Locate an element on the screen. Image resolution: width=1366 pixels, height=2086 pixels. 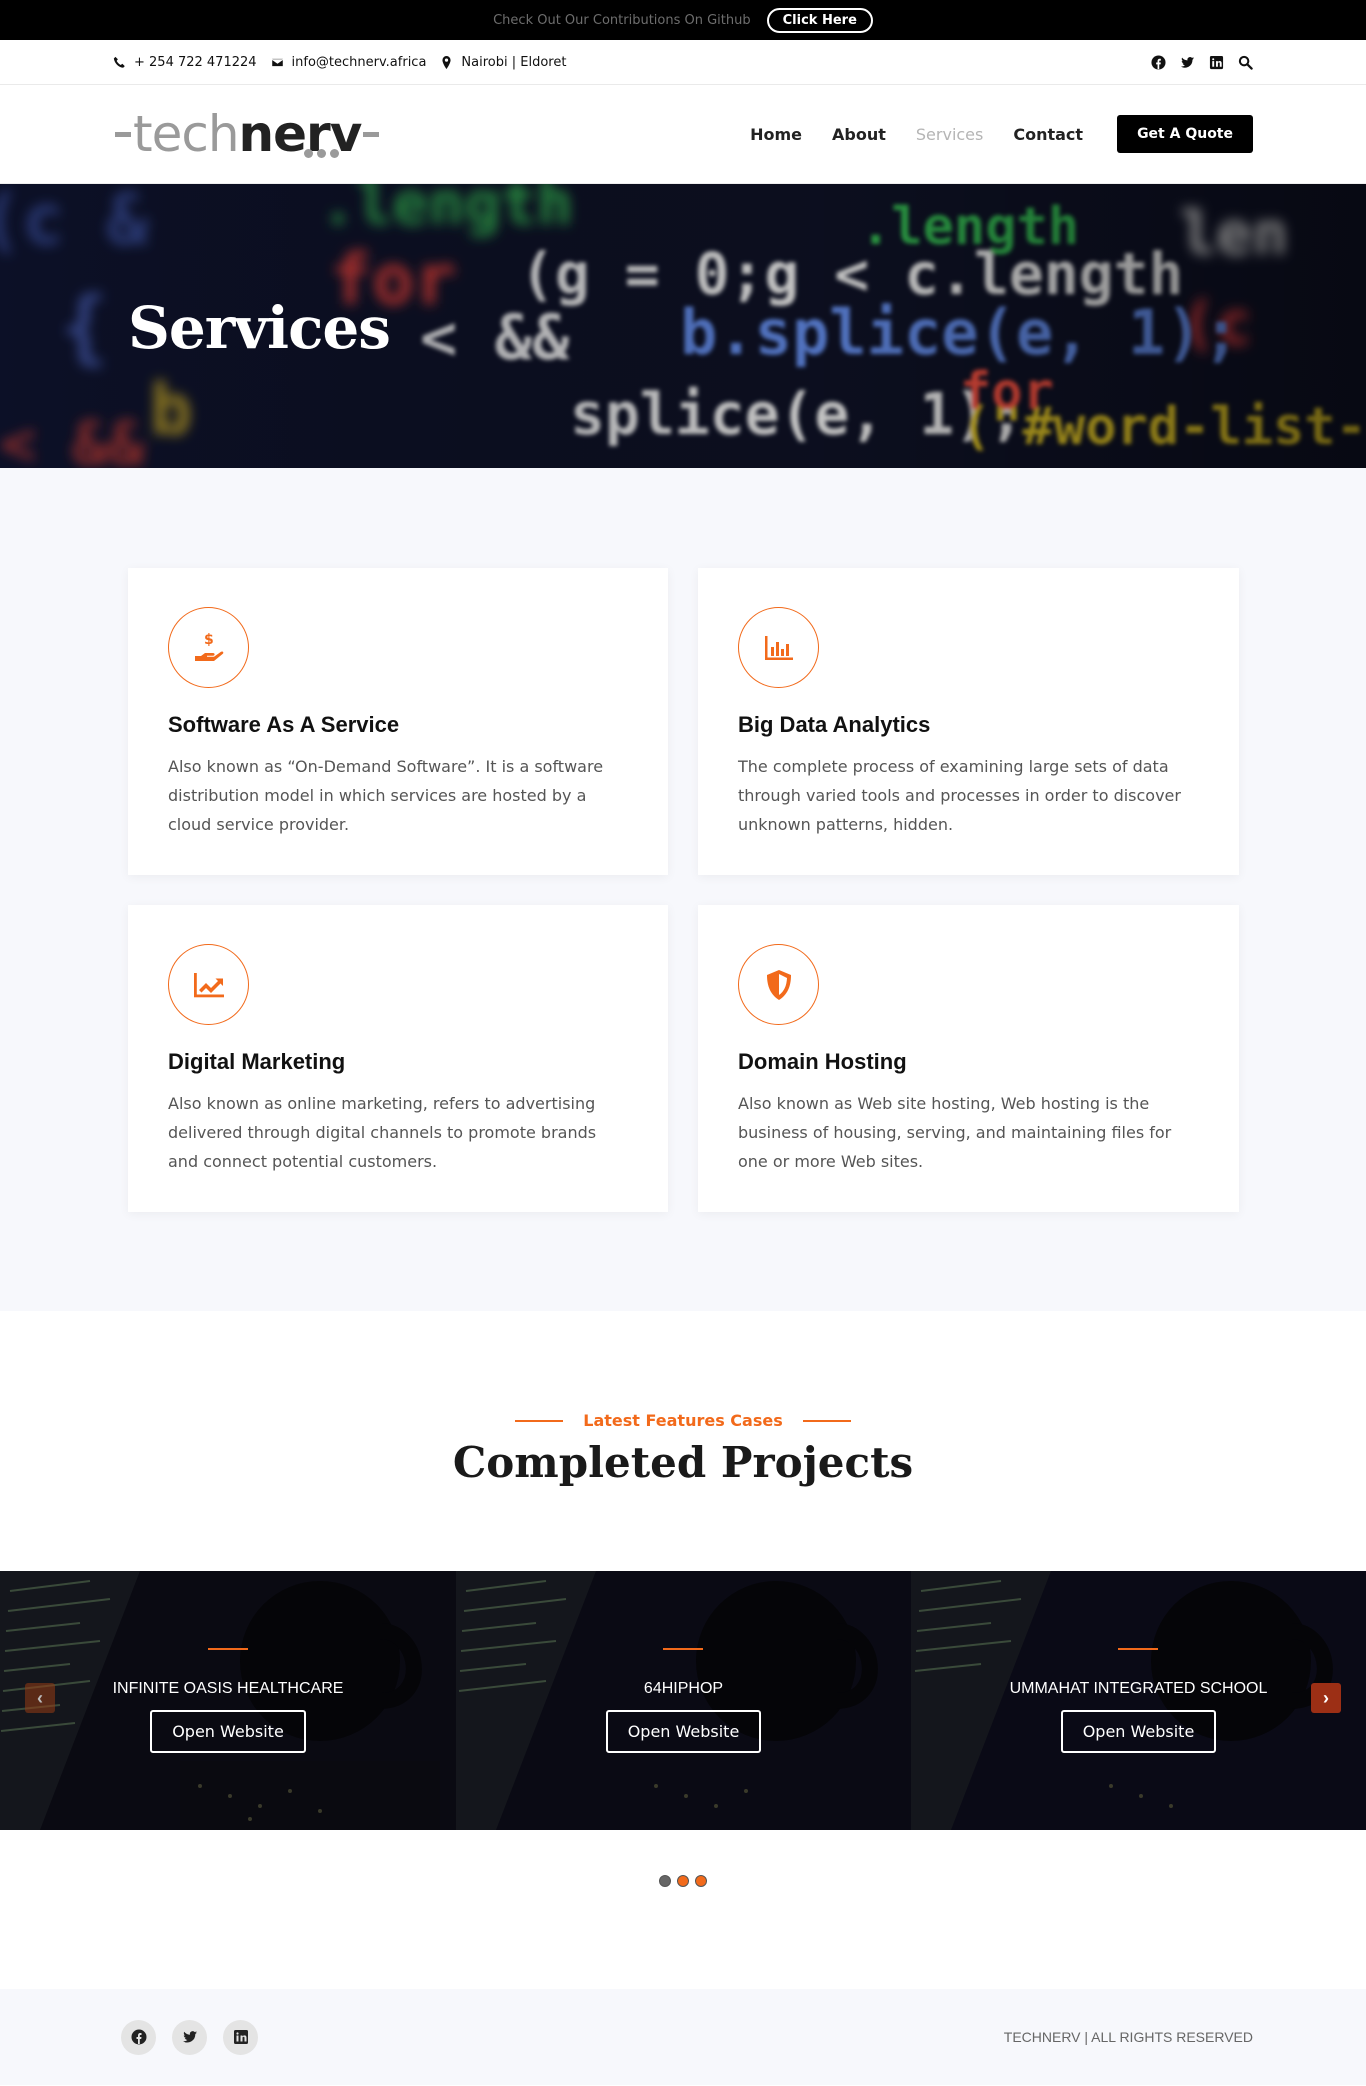
nav-home: Home is located at coordinates (776, 134).